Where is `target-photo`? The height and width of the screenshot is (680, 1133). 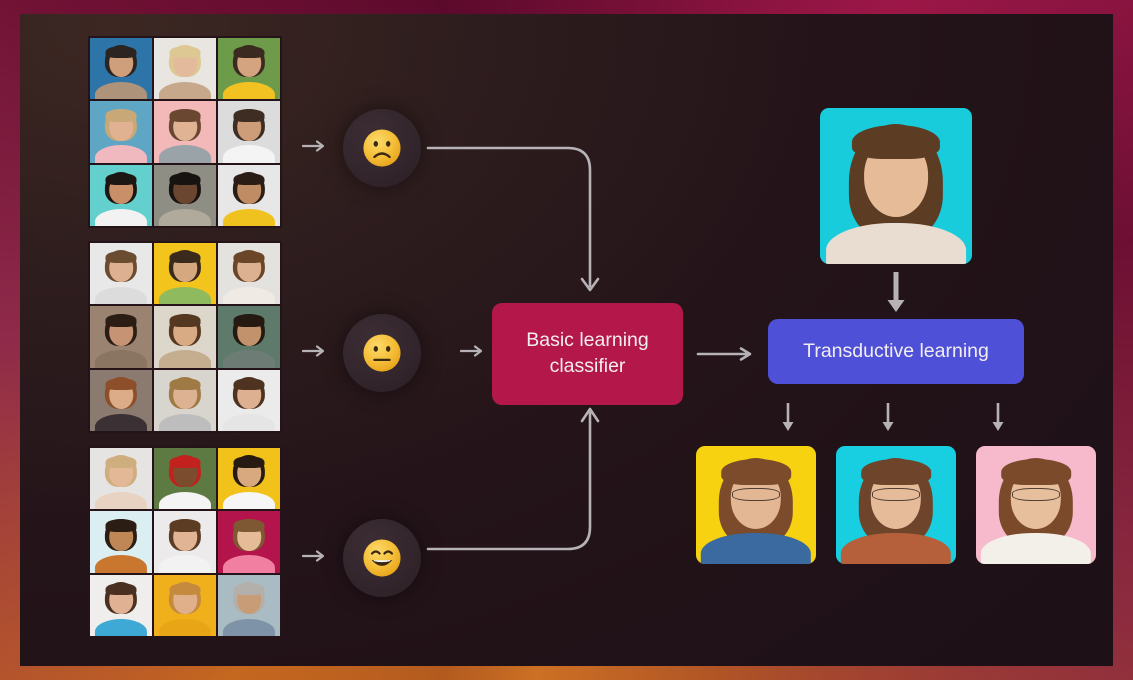 target-photo is located at coordinates (896, 186).